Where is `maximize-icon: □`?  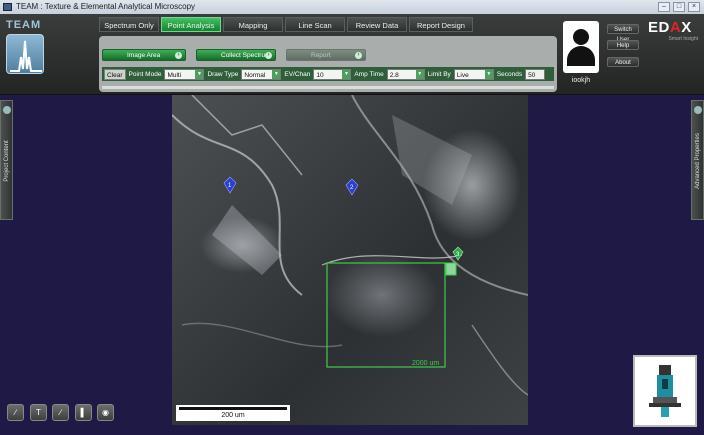
maximize-icon: □ is located at coordinates (679, 7).